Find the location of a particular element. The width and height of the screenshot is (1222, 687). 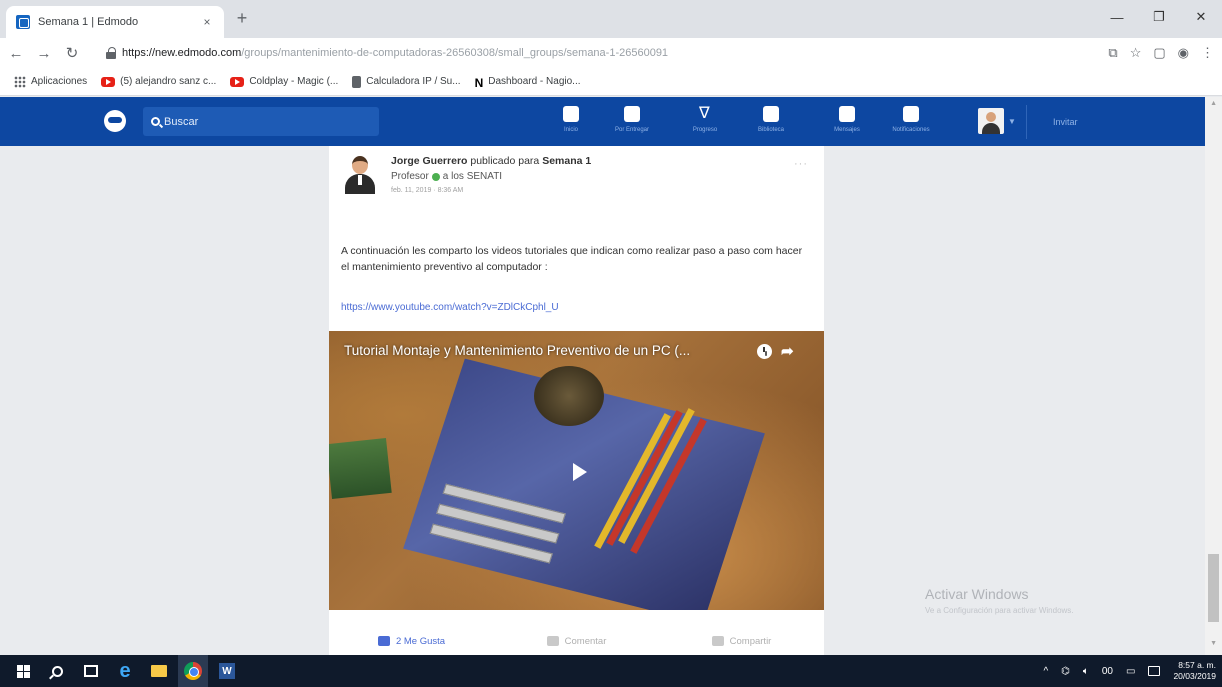

group-link: Semana 1 is located at coordinates (566, 161).